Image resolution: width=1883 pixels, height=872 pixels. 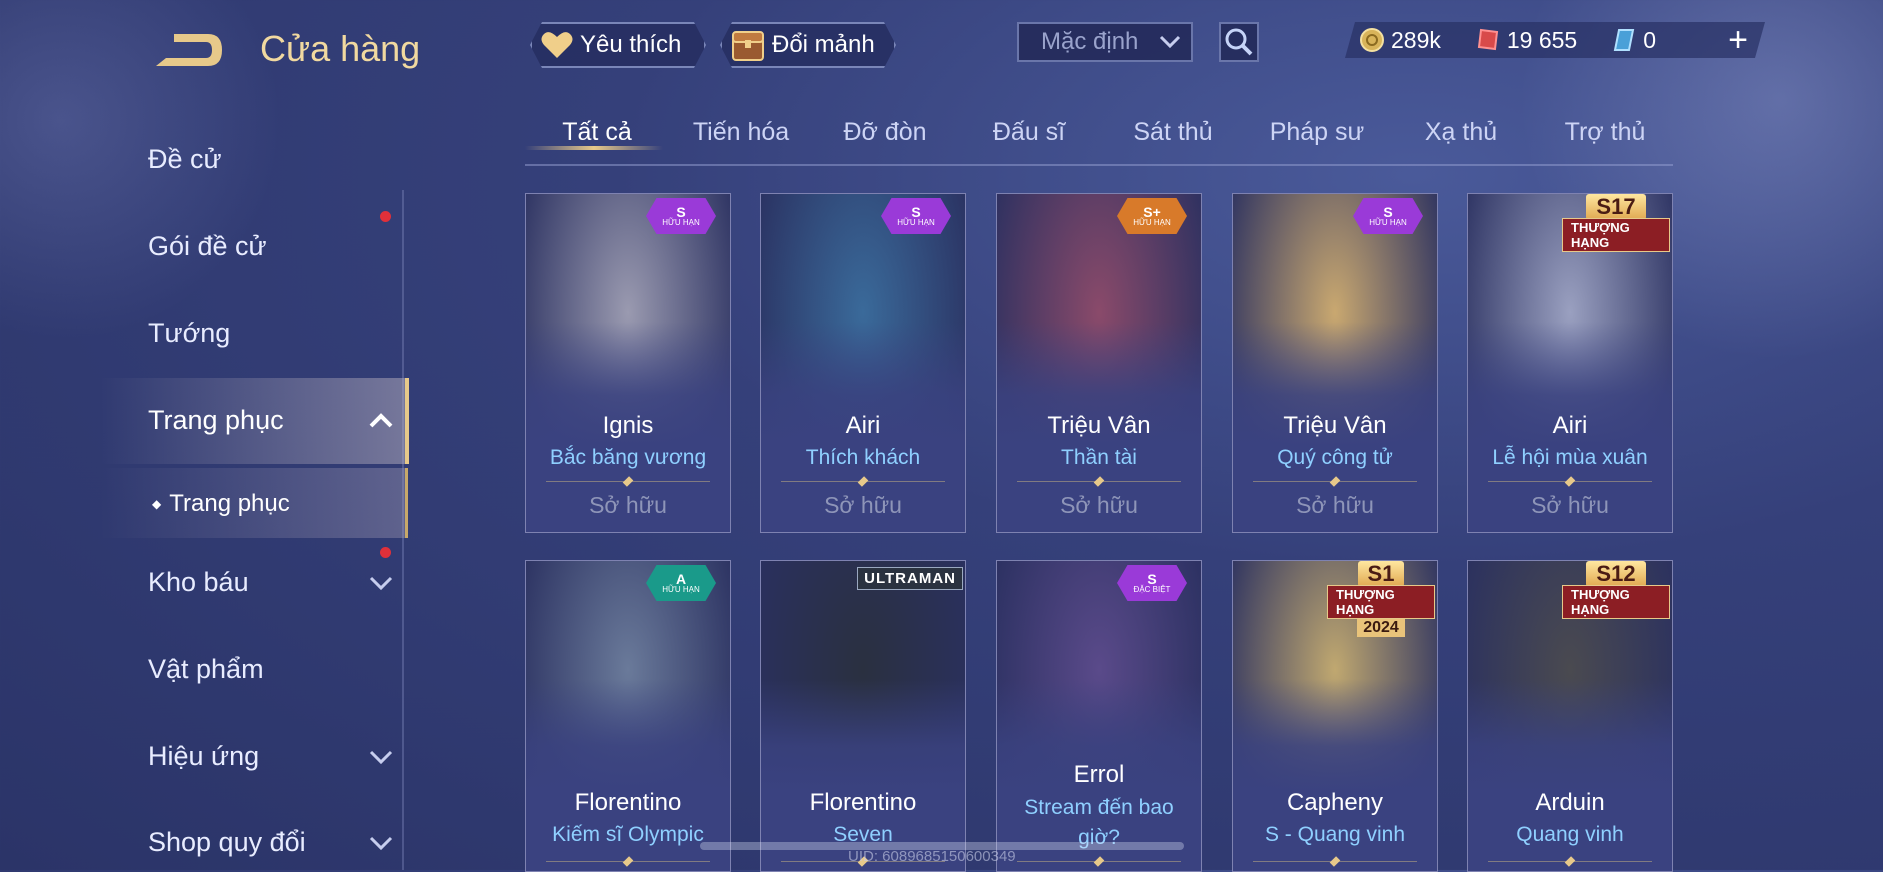 What do you see at coordinates (628, 363) in the screenshot?
I see `skin-card: S HỮU HẠN Ignis Bắc băng vương Sở hữu` at bounding box center [628, 363].